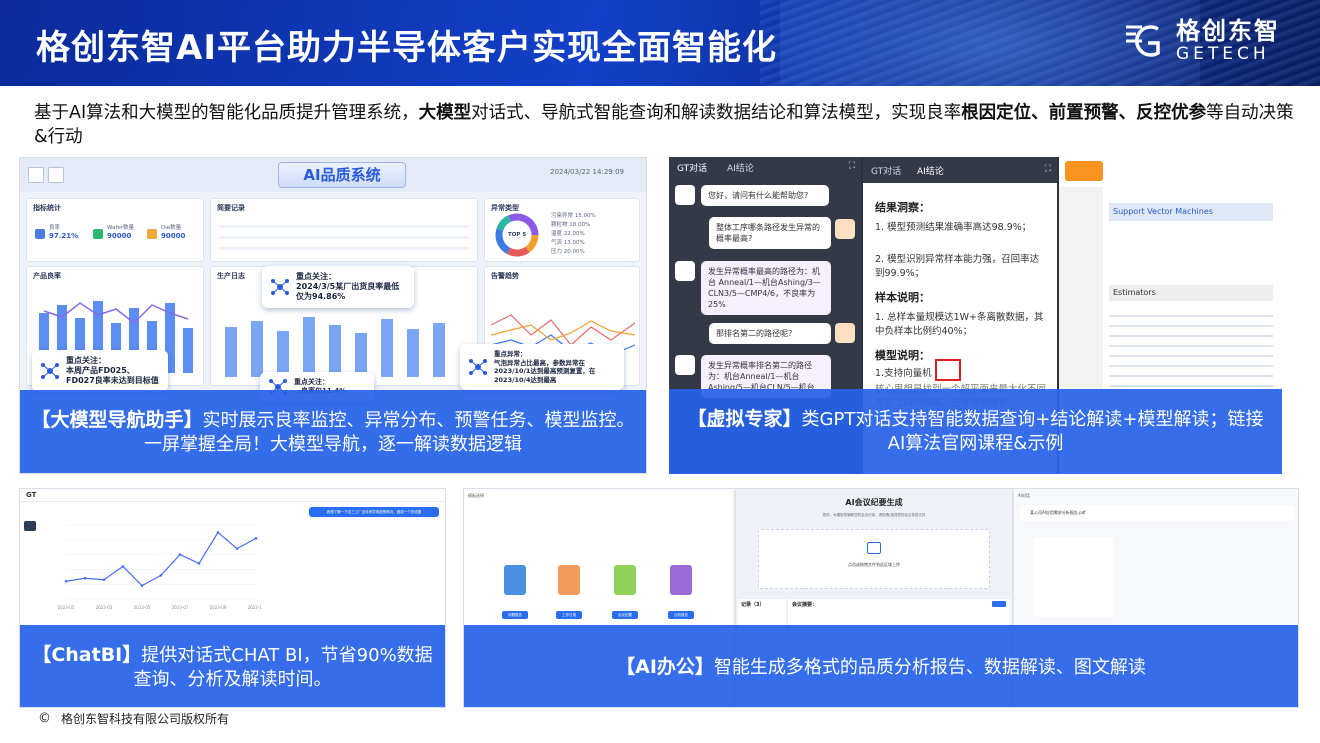 The image size is (1320, 743). What do you see at coordinates (152, 234) in the screenshot?
I see `die-icon` at bounding box center [152, 234].